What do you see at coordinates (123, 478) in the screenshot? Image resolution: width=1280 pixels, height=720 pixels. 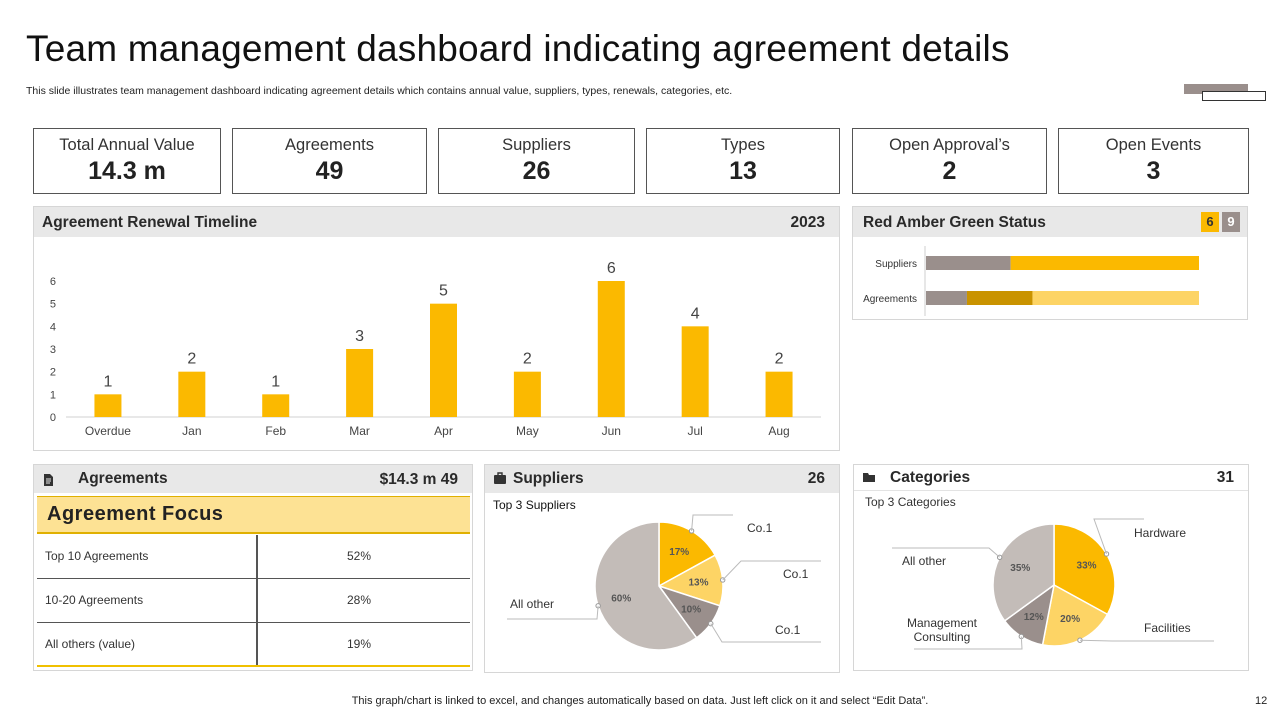 I see `panel-title: Agreements` at bounding box center [123, 478].